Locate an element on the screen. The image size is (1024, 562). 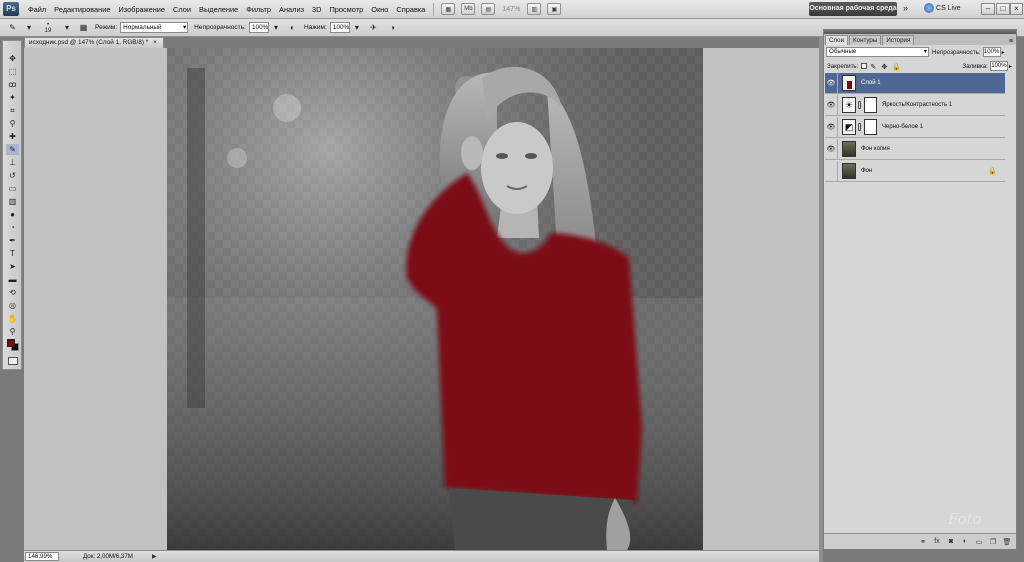
marquee-tool-icon: ⬚ is located at coordinates (12, 71).